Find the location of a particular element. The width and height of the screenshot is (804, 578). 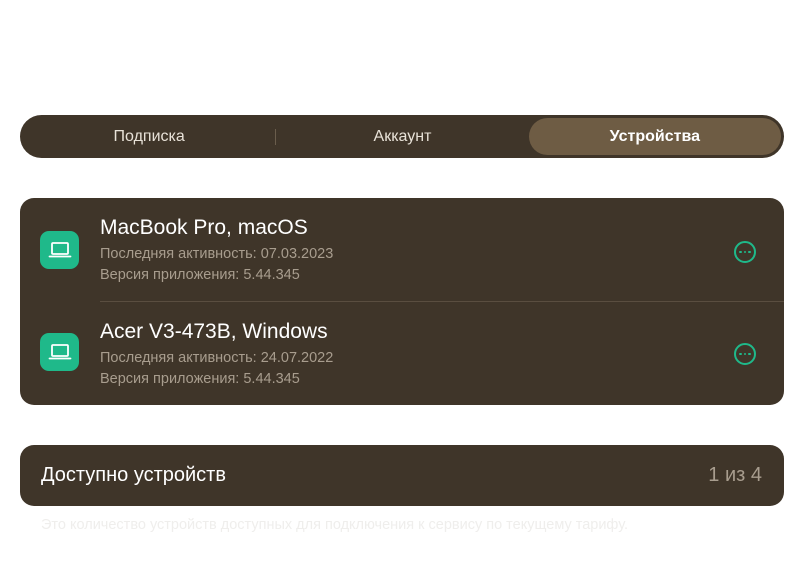

tab-subscription: Подписка is located at coordinates (149, 136).